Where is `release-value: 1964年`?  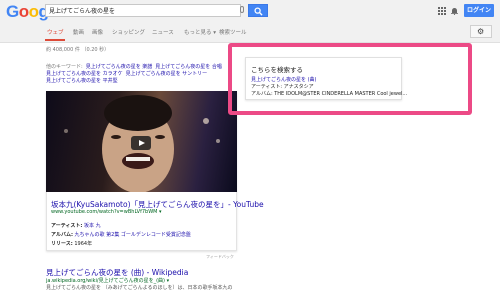
release-value: 1964年 is located at coordinates (83, 244).